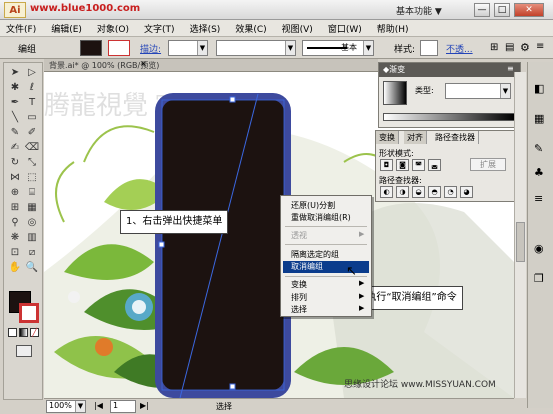 This screenshot has height=414, width=553. I want to click on rotate-tool-icon: ↻, so click(15, 163).